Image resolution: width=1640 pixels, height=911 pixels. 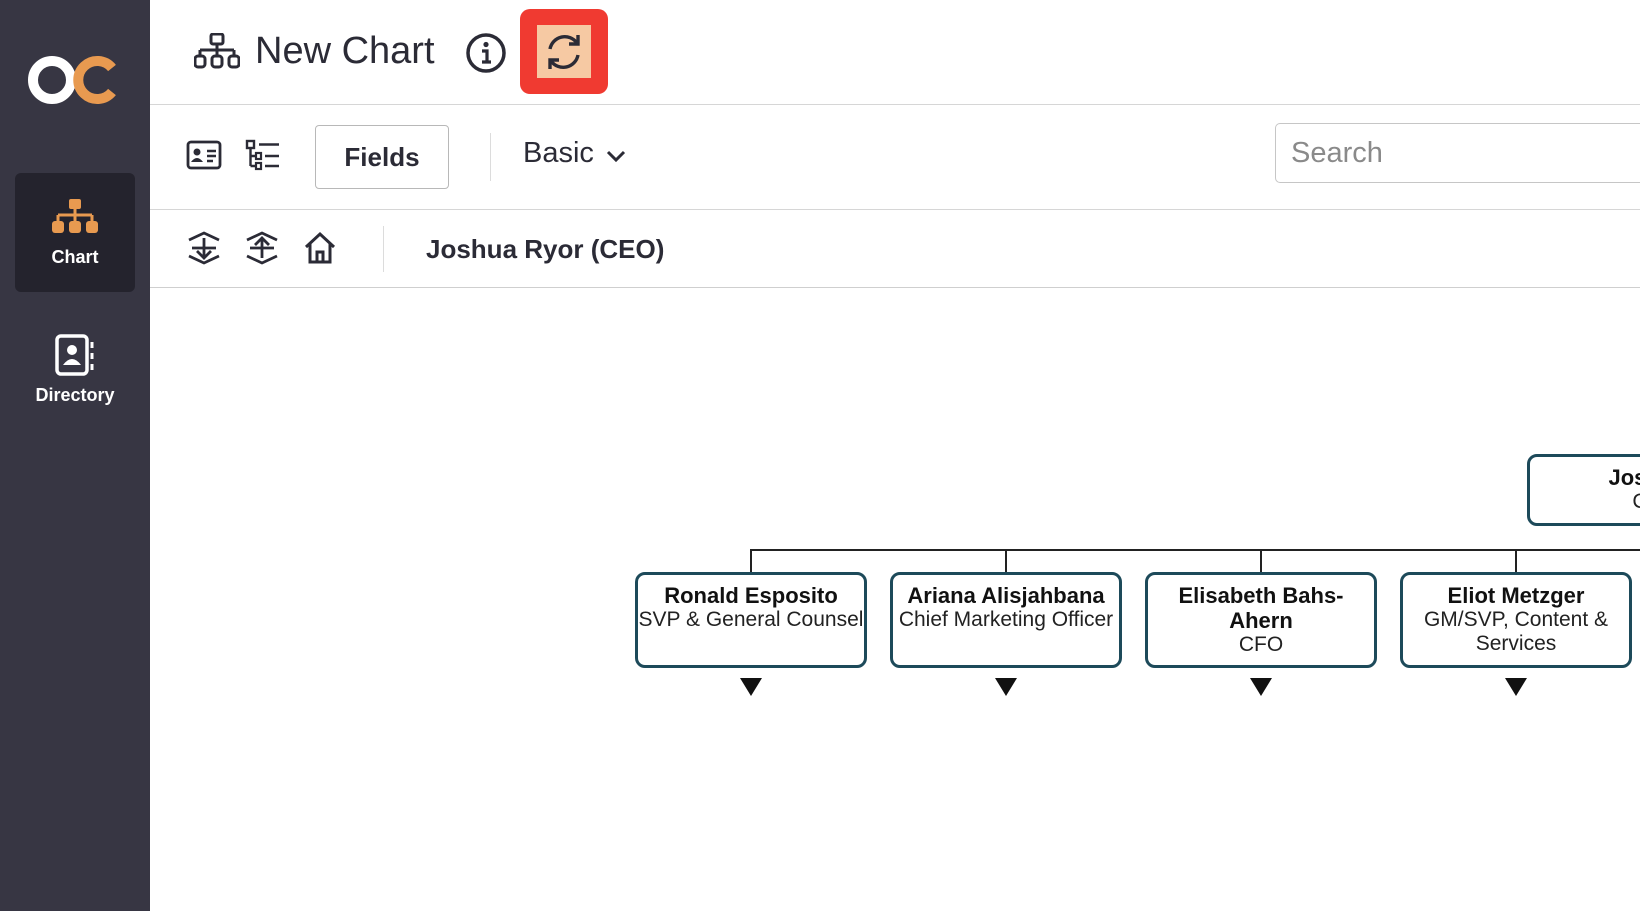 I want to click on node-title: CE, so click(x=1636, y=501).